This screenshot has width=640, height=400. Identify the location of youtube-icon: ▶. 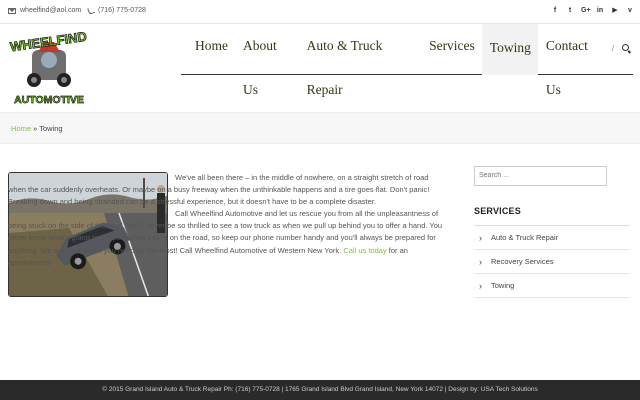
(615, 11).